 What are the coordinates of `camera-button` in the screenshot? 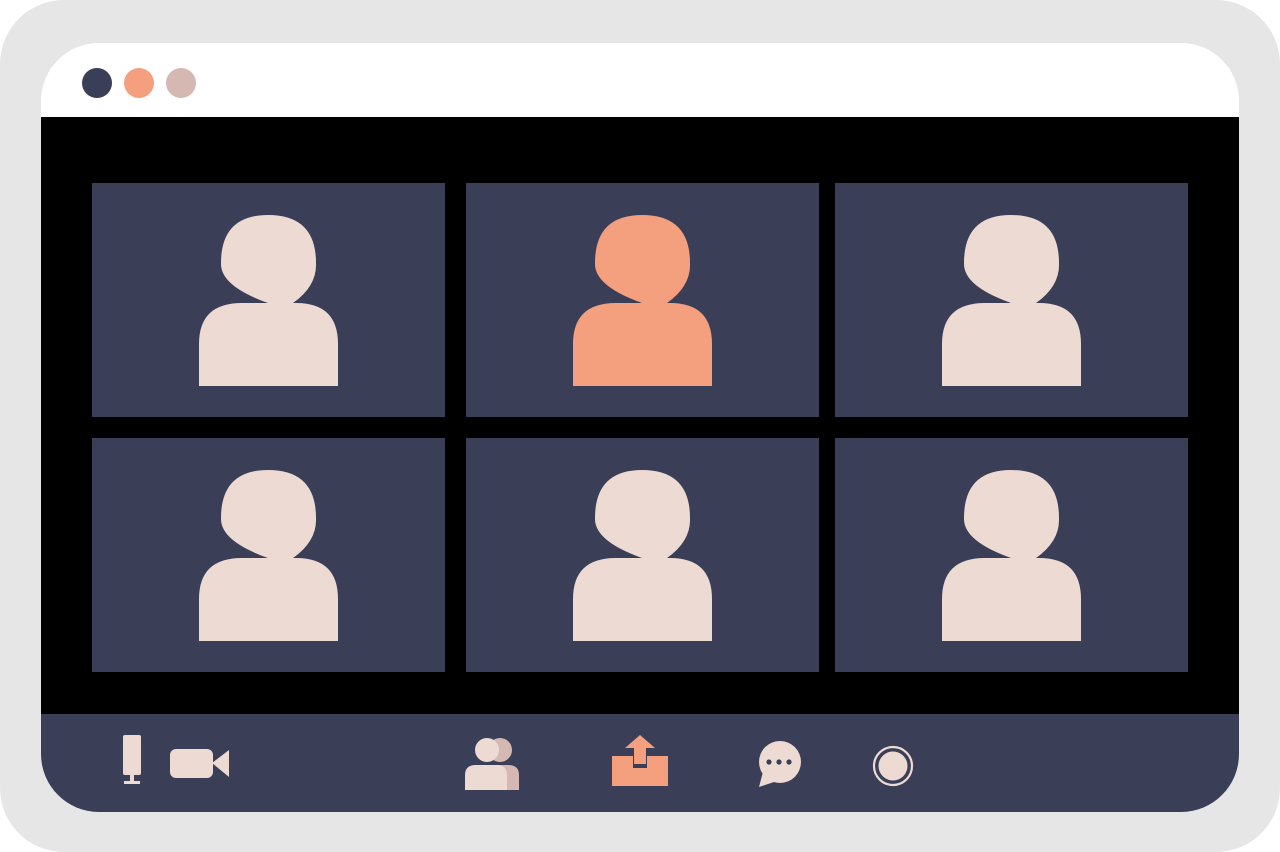 It's located at (200, 763).